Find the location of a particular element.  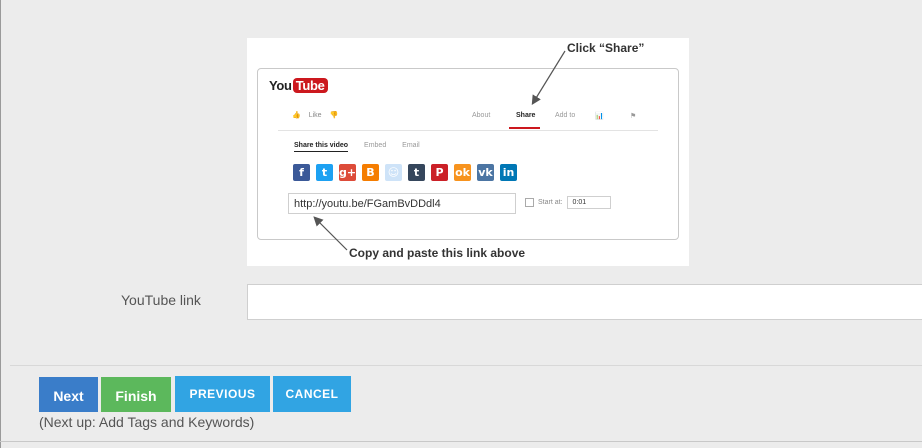

callout-arrows is located at coordinates (439, 150).